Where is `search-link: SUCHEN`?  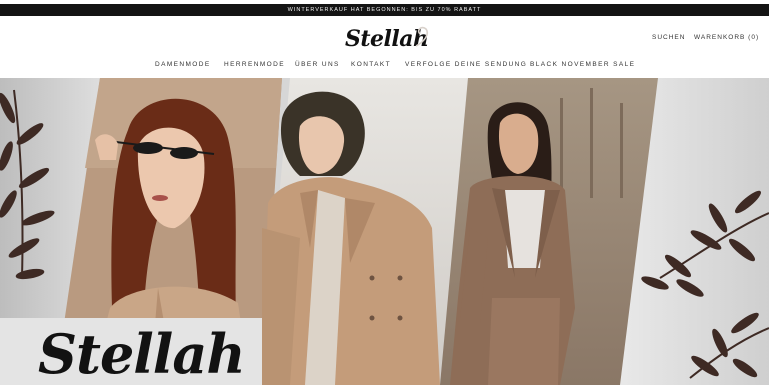
search-link: SUCHEN is located at coordinates (668, 37).